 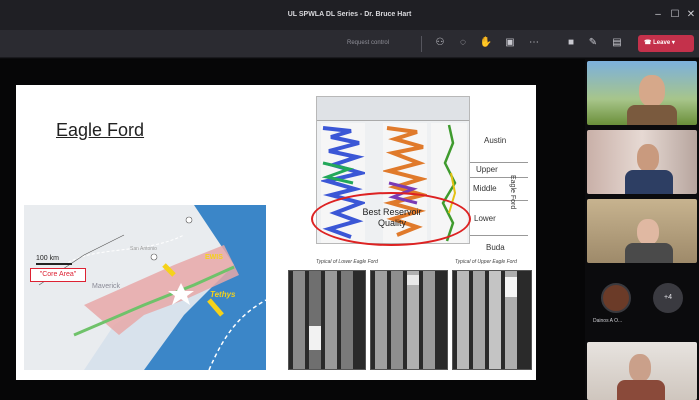 I want to click on maverick-label: Maverick, so click(x=106, y=286).